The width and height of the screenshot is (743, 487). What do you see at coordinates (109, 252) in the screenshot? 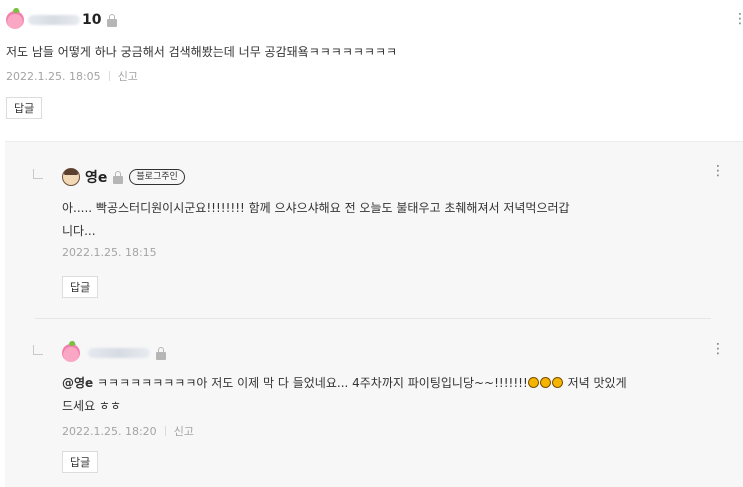
I see `reply-date: 2022.1.25. 18:15` at bounding box center [109, 252].